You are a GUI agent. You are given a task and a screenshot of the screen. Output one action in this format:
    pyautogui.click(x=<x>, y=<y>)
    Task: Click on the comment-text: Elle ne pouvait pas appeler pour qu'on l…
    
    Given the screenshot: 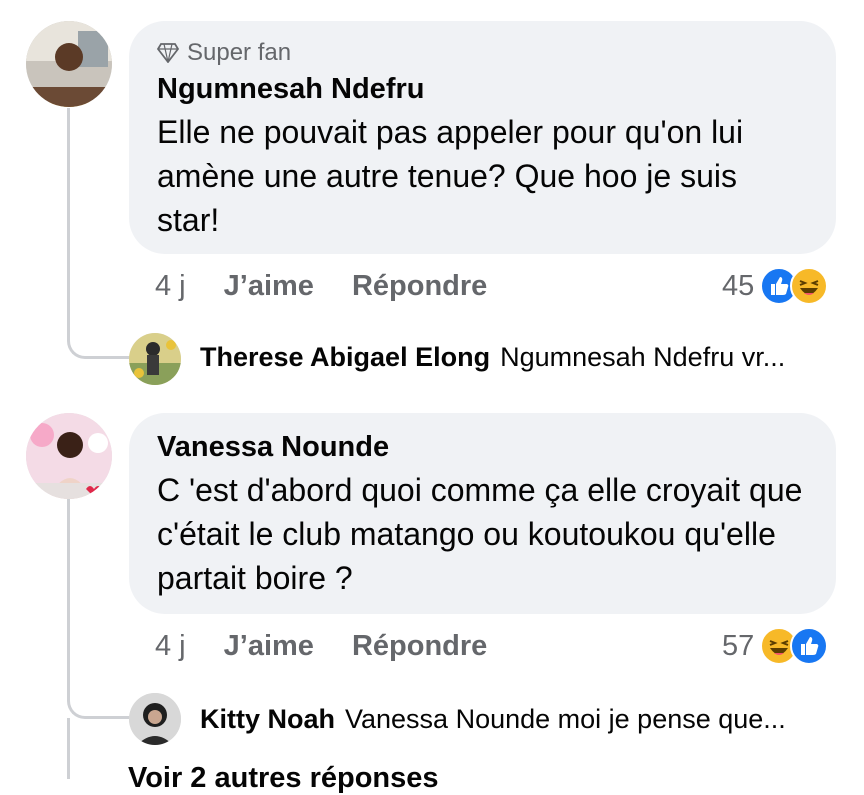 What is the action you would take?
    pyautogui.click(x=450, y=176)
    